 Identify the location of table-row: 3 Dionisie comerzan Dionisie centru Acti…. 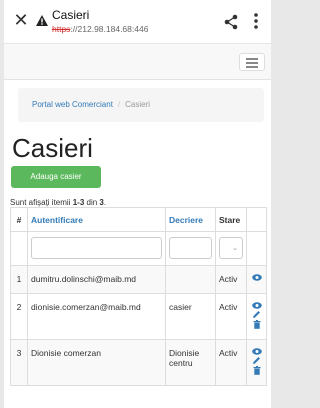
(138, 362).